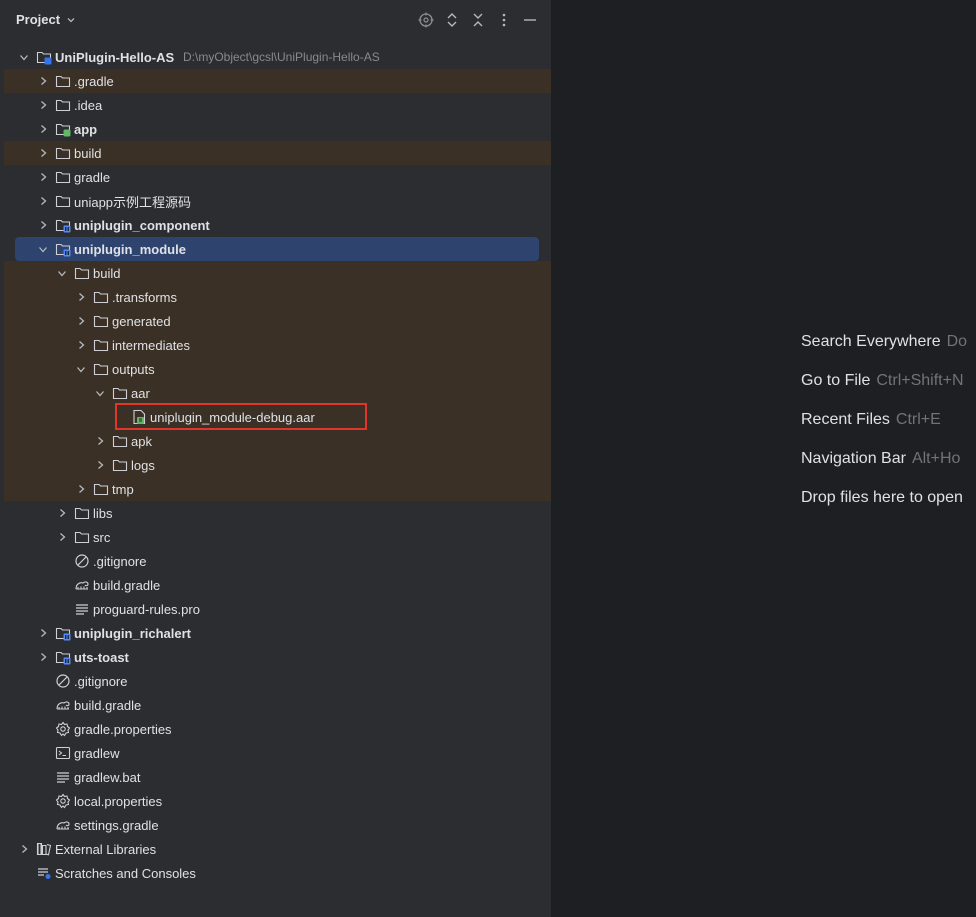 The height and width of the screenshot is (917, 976). I want to click on tree-item: uniplugin_module-debug.aar, so click(277, 417).